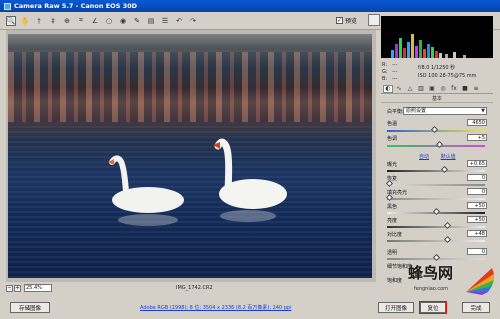 Image resolution: width=500 pixels, height=319 pixels. Describe the element at coordinates (392, 165) in the screenshot. I see `exposure-label: 曝光` at that location.